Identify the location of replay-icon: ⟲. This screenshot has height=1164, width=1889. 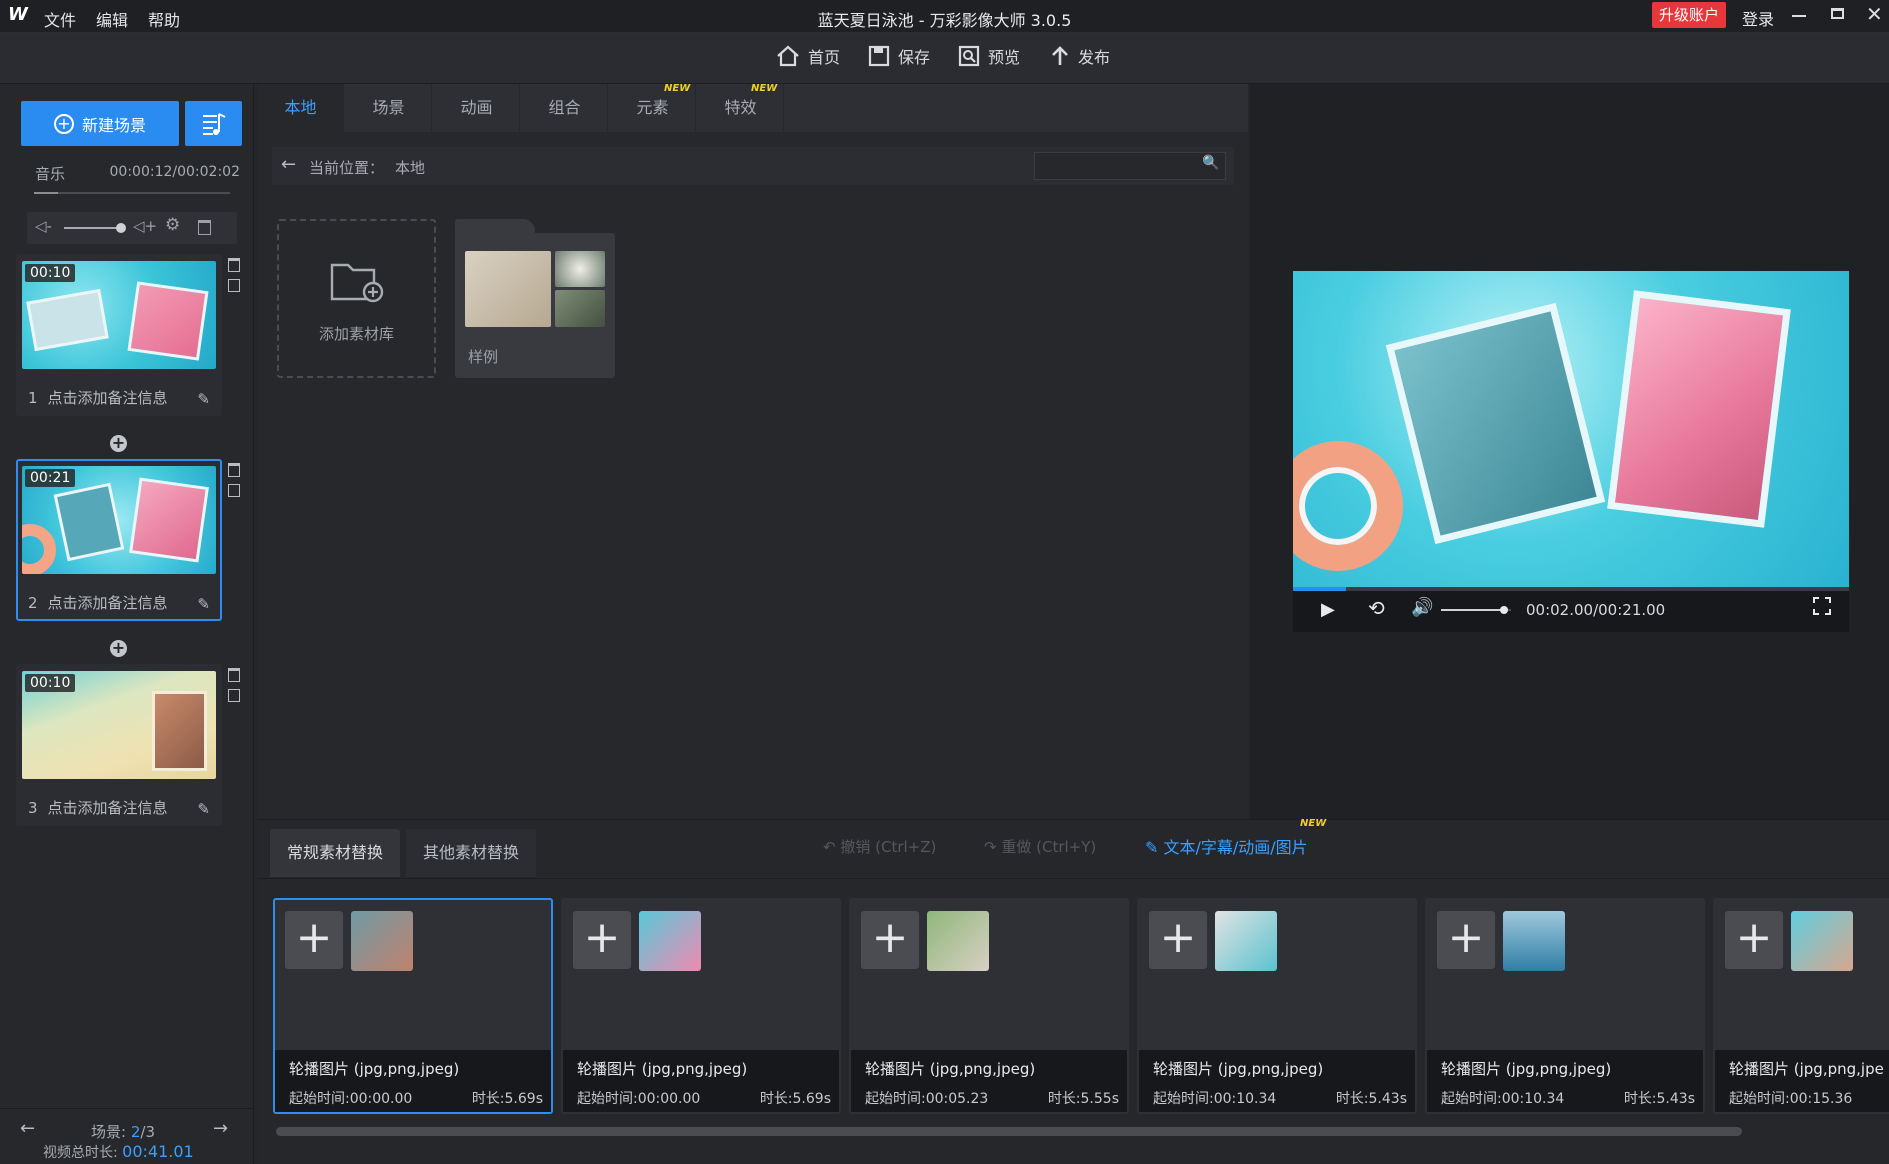
(1376, 608).